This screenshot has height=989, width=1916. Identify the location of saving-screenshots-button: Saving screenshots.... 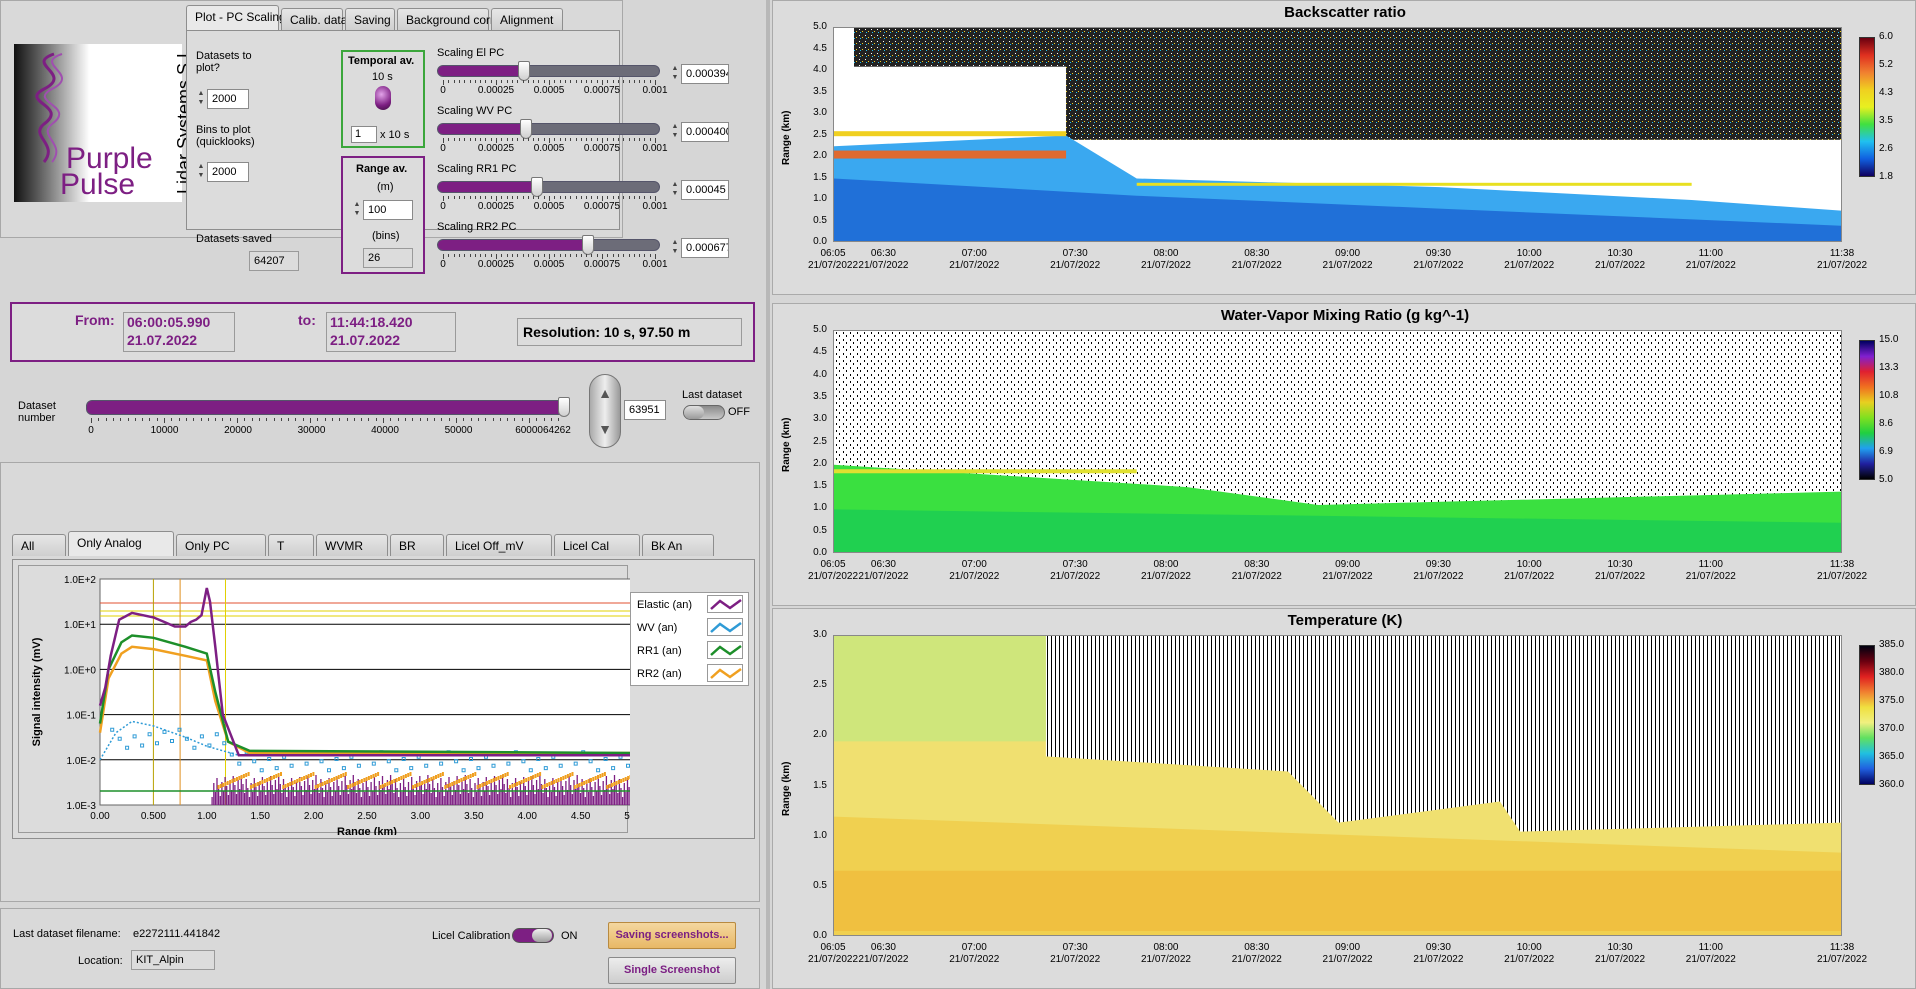
(672, 935).